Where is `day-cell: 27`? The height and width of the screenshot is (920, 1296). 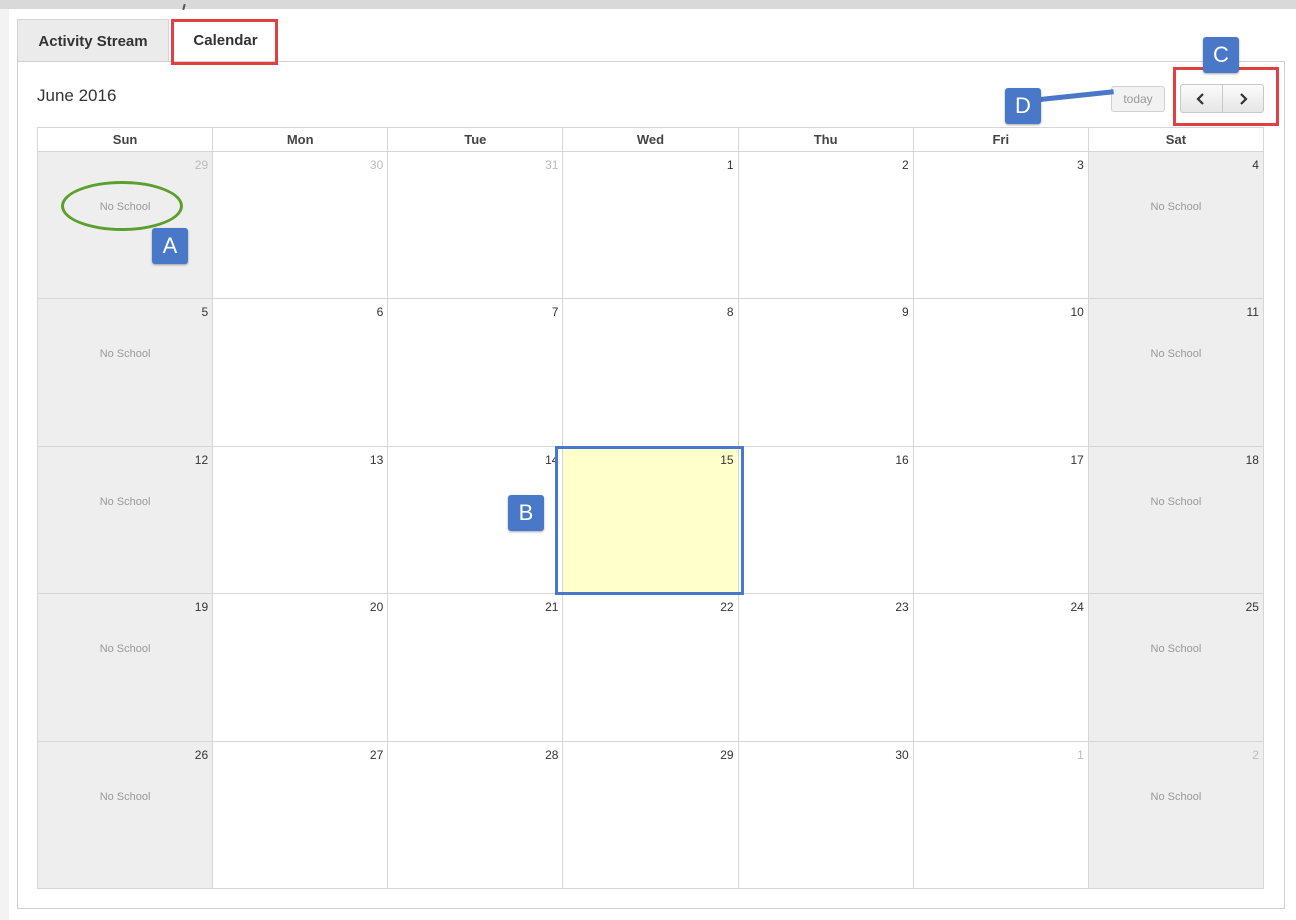
day-cell: 27 is located at coordinates (300, 815).